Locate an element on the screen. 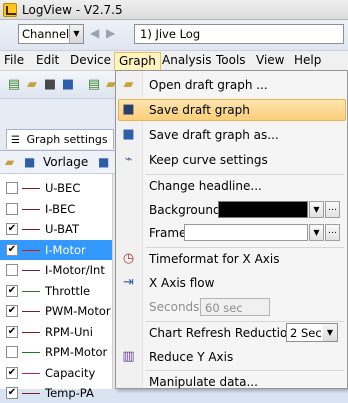 This screenshot has height=403, width=348. forward-arrow-icon: ▶ is located at coordinates (113, 33).